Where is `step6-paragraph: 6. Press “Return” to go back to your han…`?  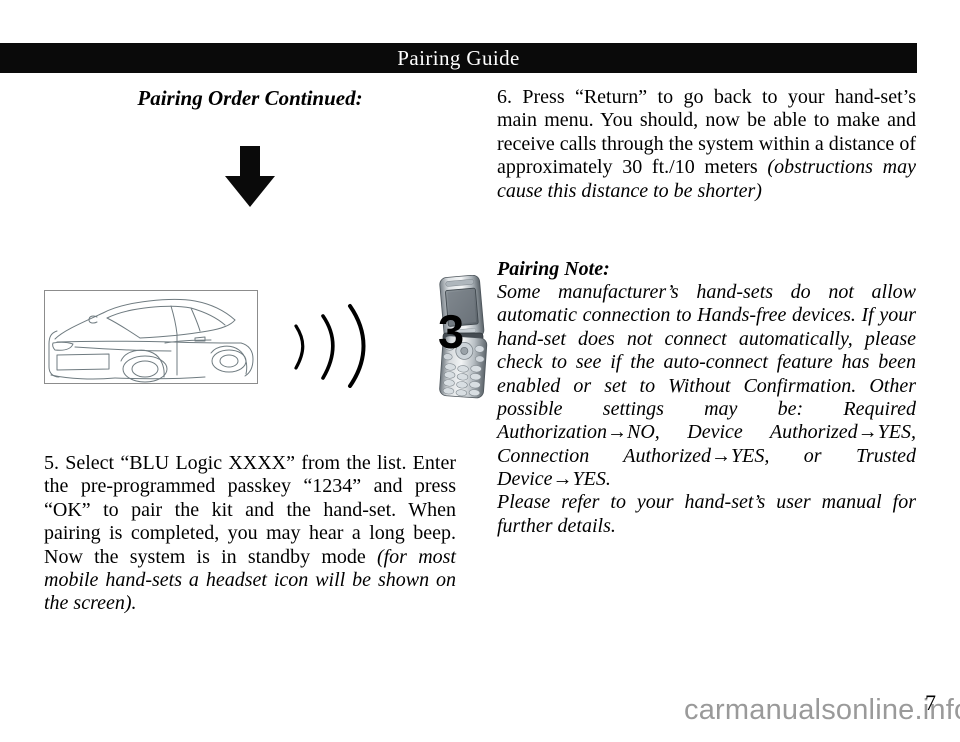
step6-paragraph: 6. Press “Return” to go back to your han… is located at coordinates (706, 144).